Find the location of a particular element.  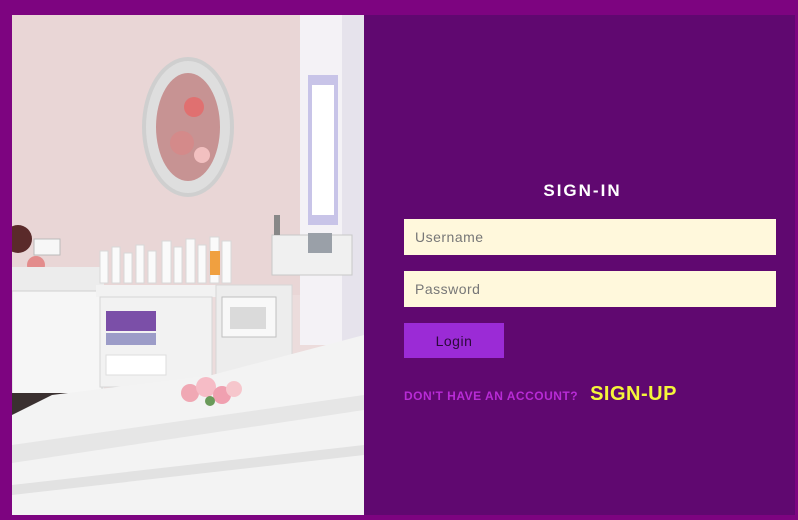

password-input is located at coordinates (590, 289).